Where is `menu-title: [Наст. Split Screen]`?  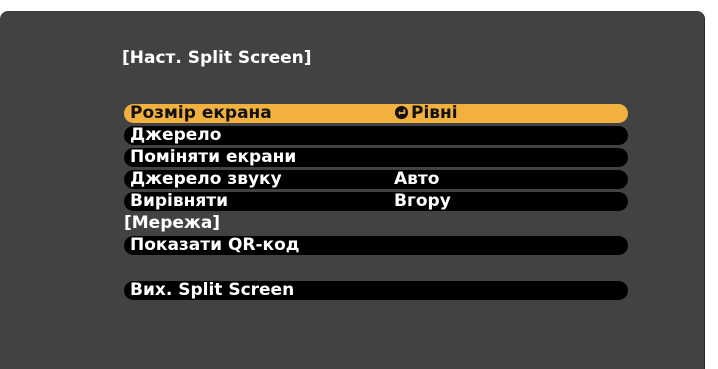
menu-title: [Наст. Split Screen] is located at coordinates (217, 58).